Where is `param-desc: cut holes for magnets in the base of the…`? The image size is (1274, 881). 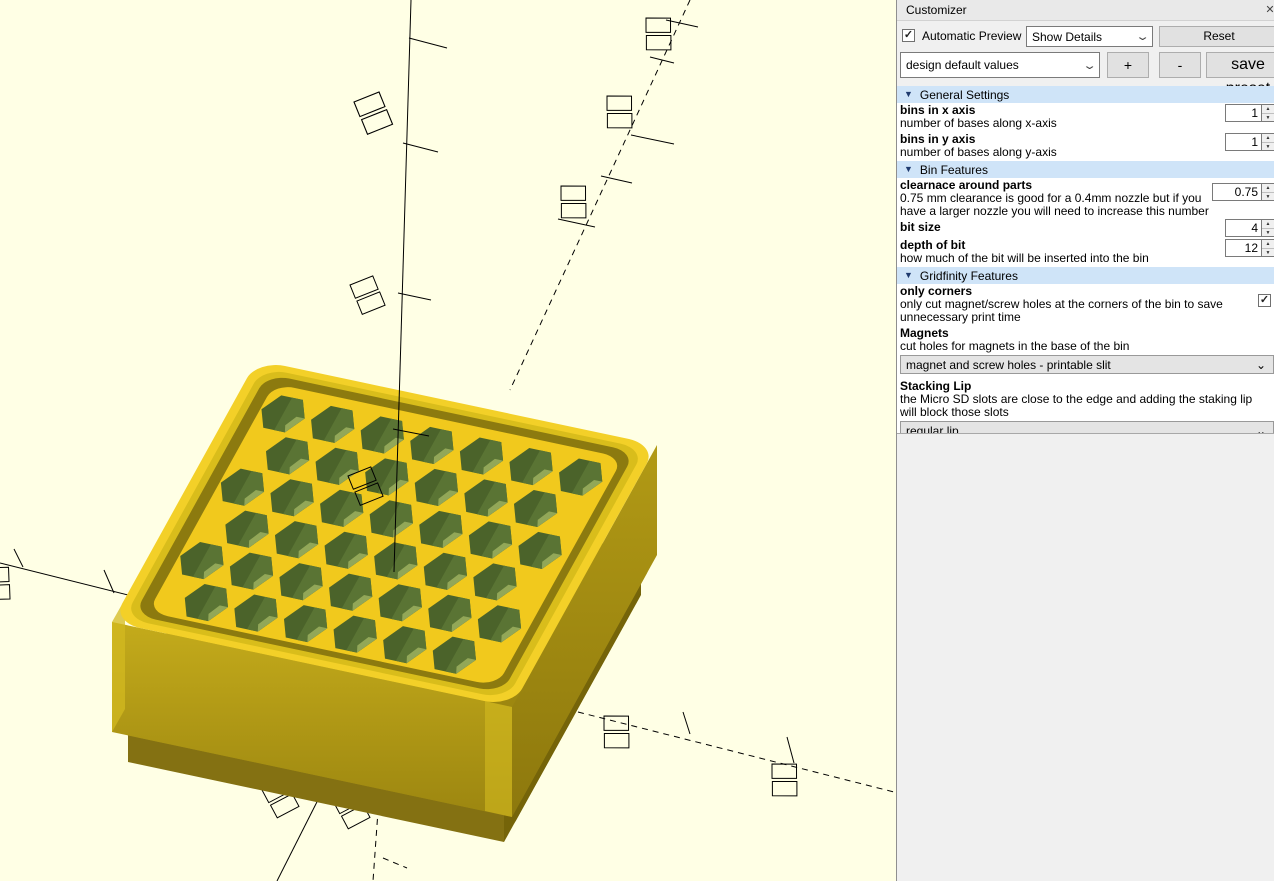 param-desc: cut holes for magnets in the base of the… is located at coordinates (1015, 346).